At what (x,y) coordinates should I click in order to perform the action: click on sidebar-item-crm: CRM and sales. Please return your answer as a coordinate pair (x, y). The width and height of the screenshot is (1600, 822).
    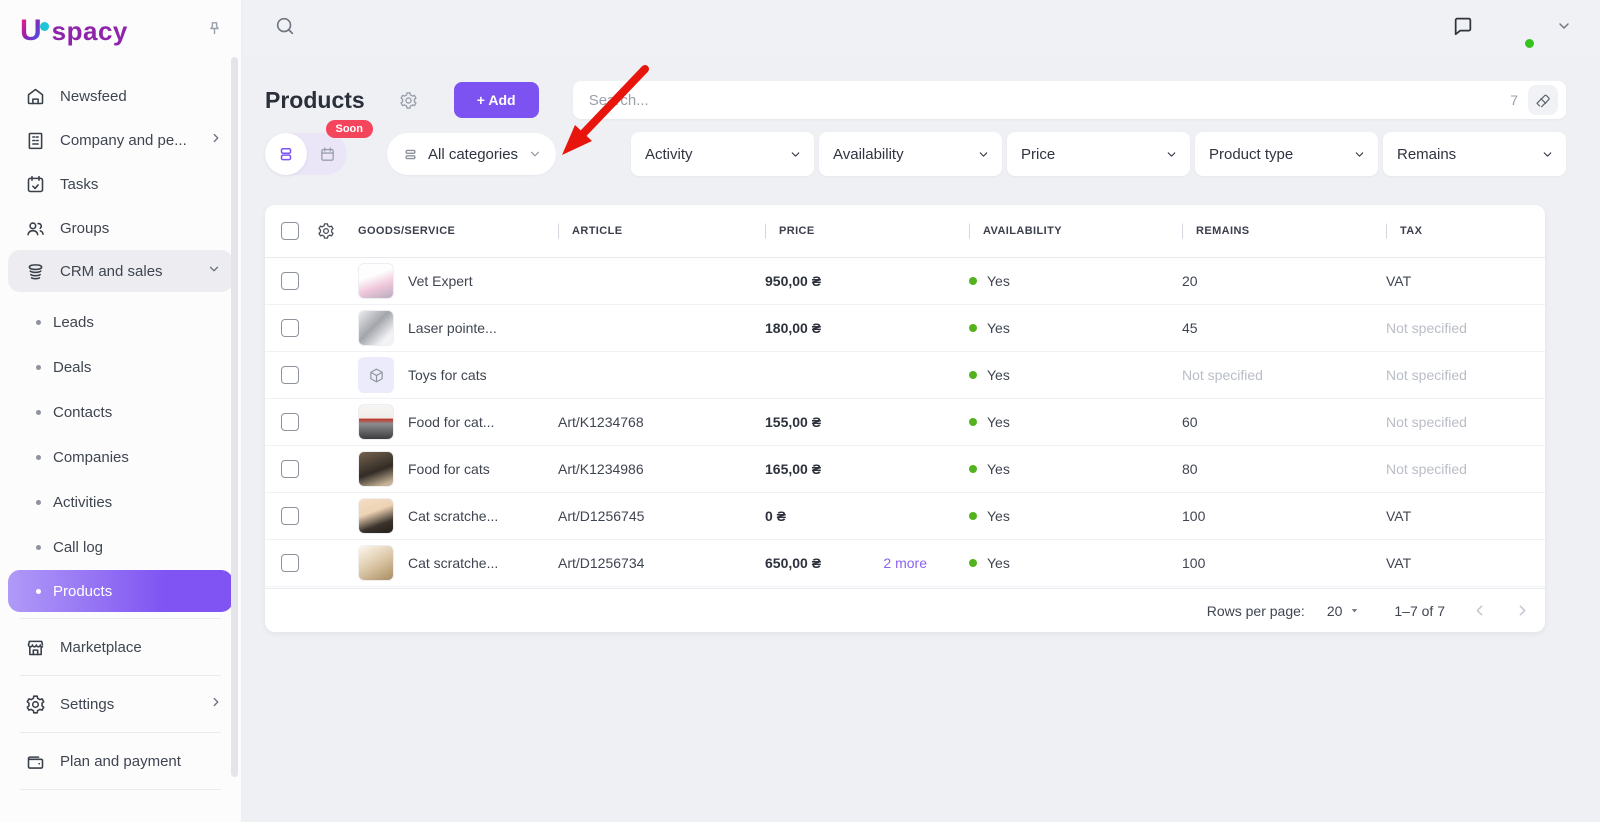
    Looking at the image, I should click on (120, 271).